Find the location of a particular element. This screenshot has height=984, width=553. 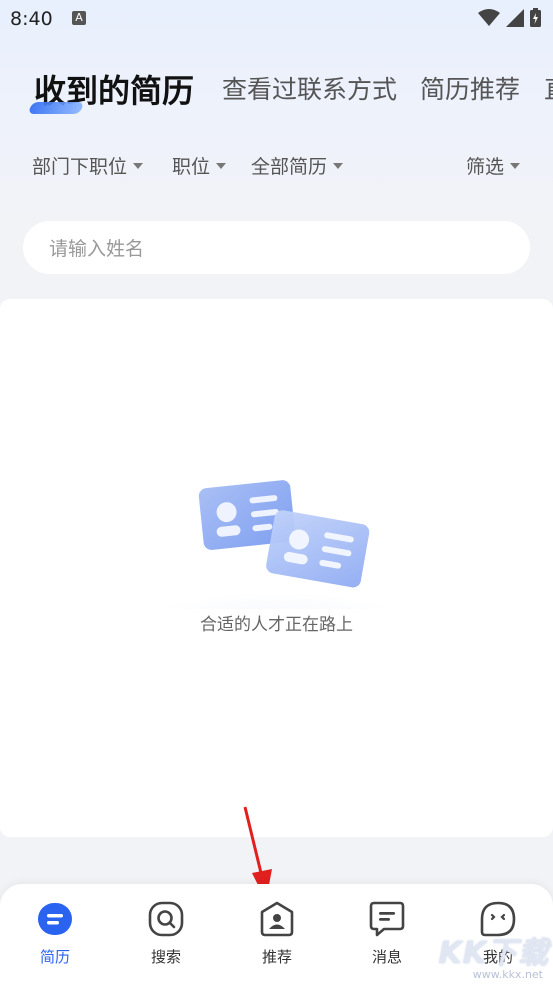

nav-resume: 简历 is located at coordinates (55, 933).